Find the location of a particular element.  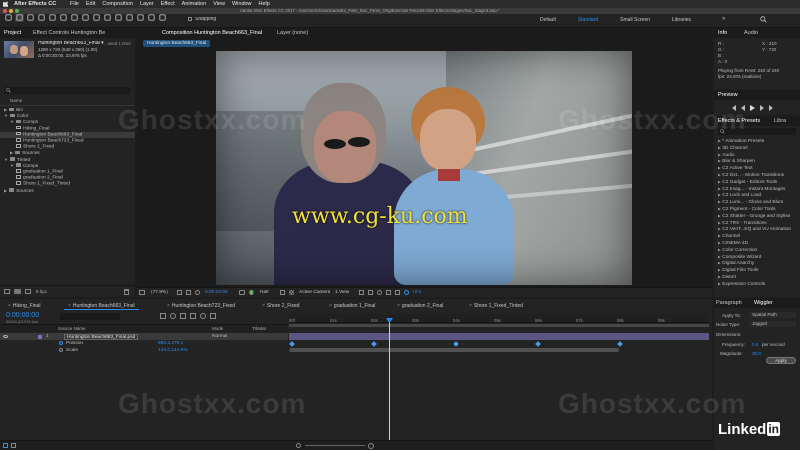

timeline-tab: × graduation 1_Final is located at coordinates (352, 306).